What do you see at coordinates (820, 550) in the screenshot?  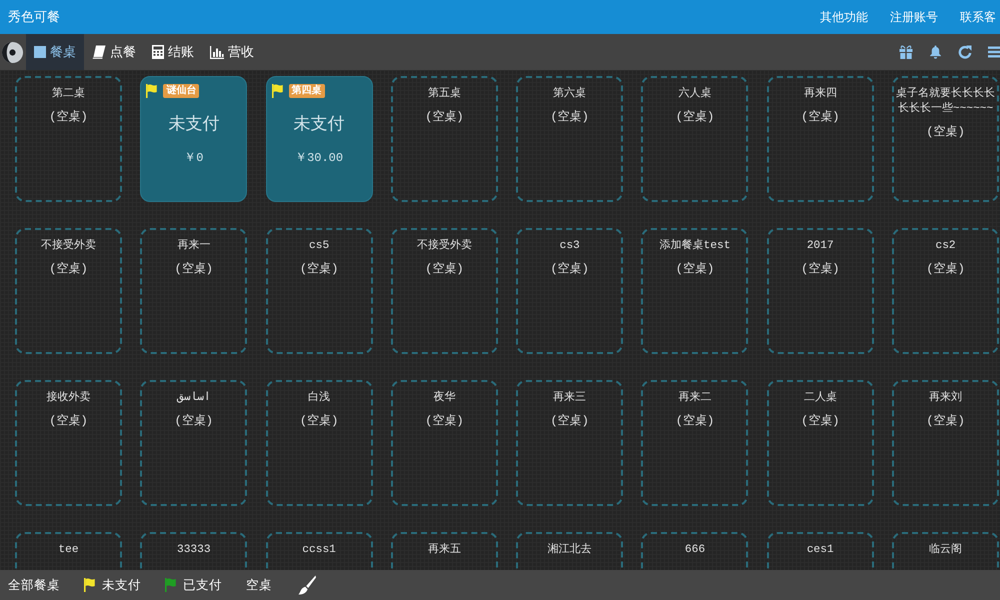 I see `table-name: ces1` at bounding box center [820, 550].